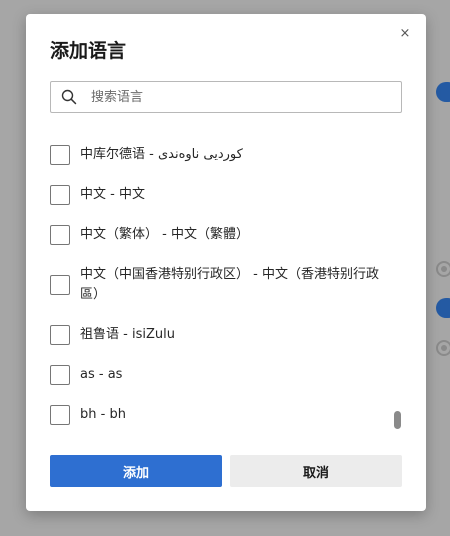 The width and height of the screenshot is (450, 536). What do you see at coordinates (164, 234) in the screenshot?
I see `language-label: 中文（繁体） - 中文（繁體）` at bounding box center [164, 234].